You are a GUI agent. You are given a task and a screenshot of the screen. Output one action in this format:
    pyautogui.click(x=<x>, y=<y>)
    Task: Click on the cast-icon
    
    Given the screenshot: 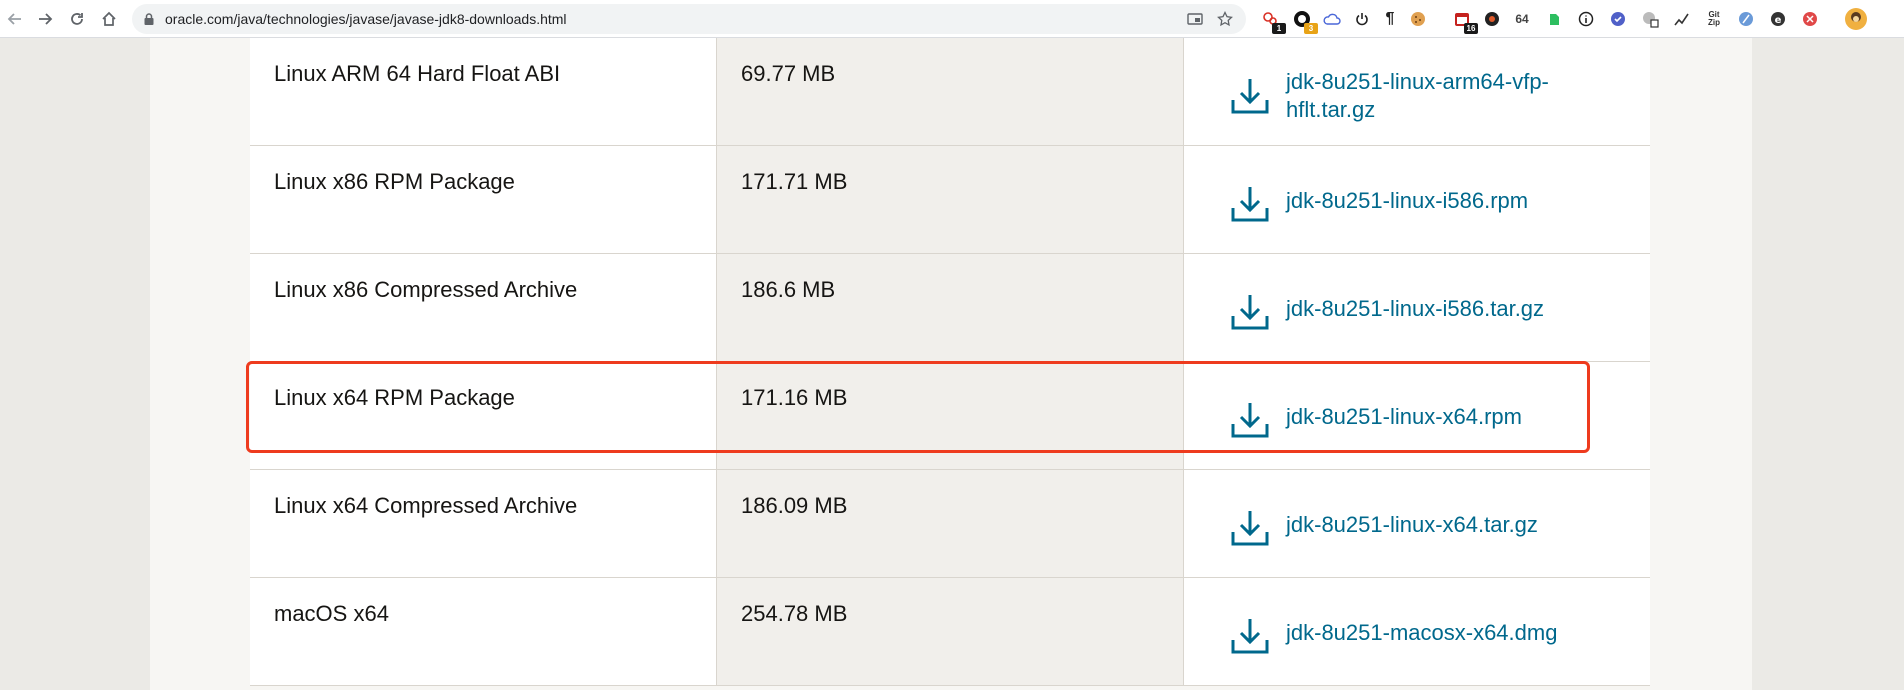 What is the action you would take?
    pyautogui.click(x=1195, y=19)
    